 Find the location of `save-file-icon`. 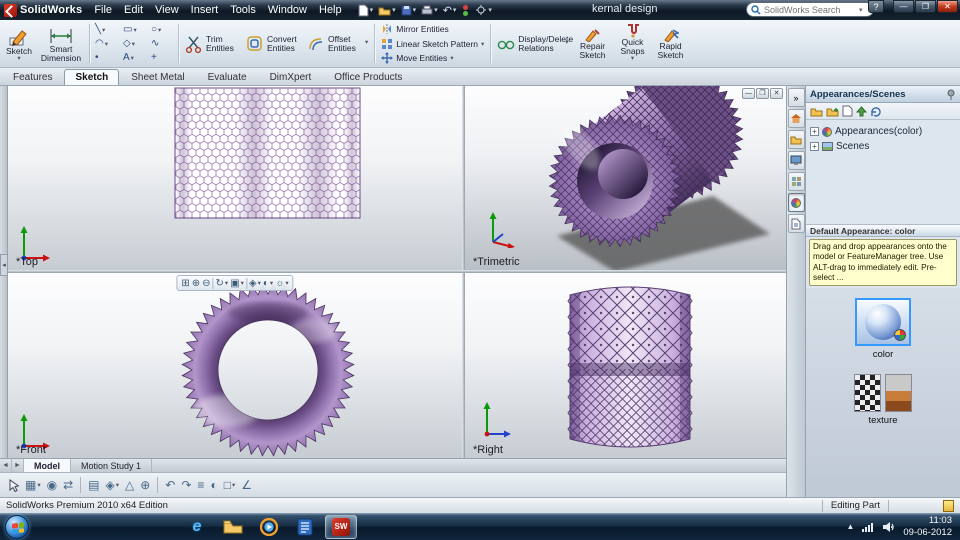

save-file-icon is located at coordinates (847, 111).